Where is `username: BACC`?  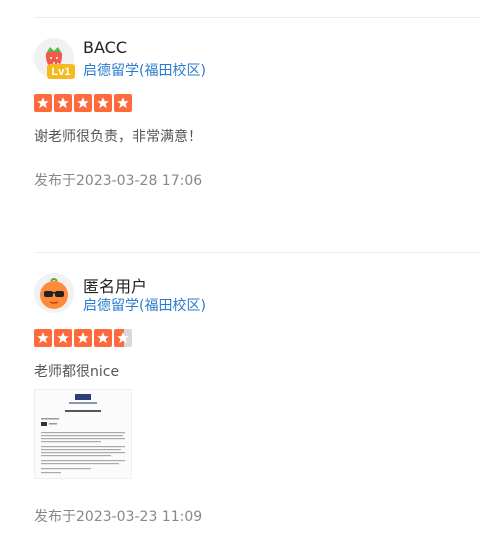
username: BACC is located at coordinates (105, 47).